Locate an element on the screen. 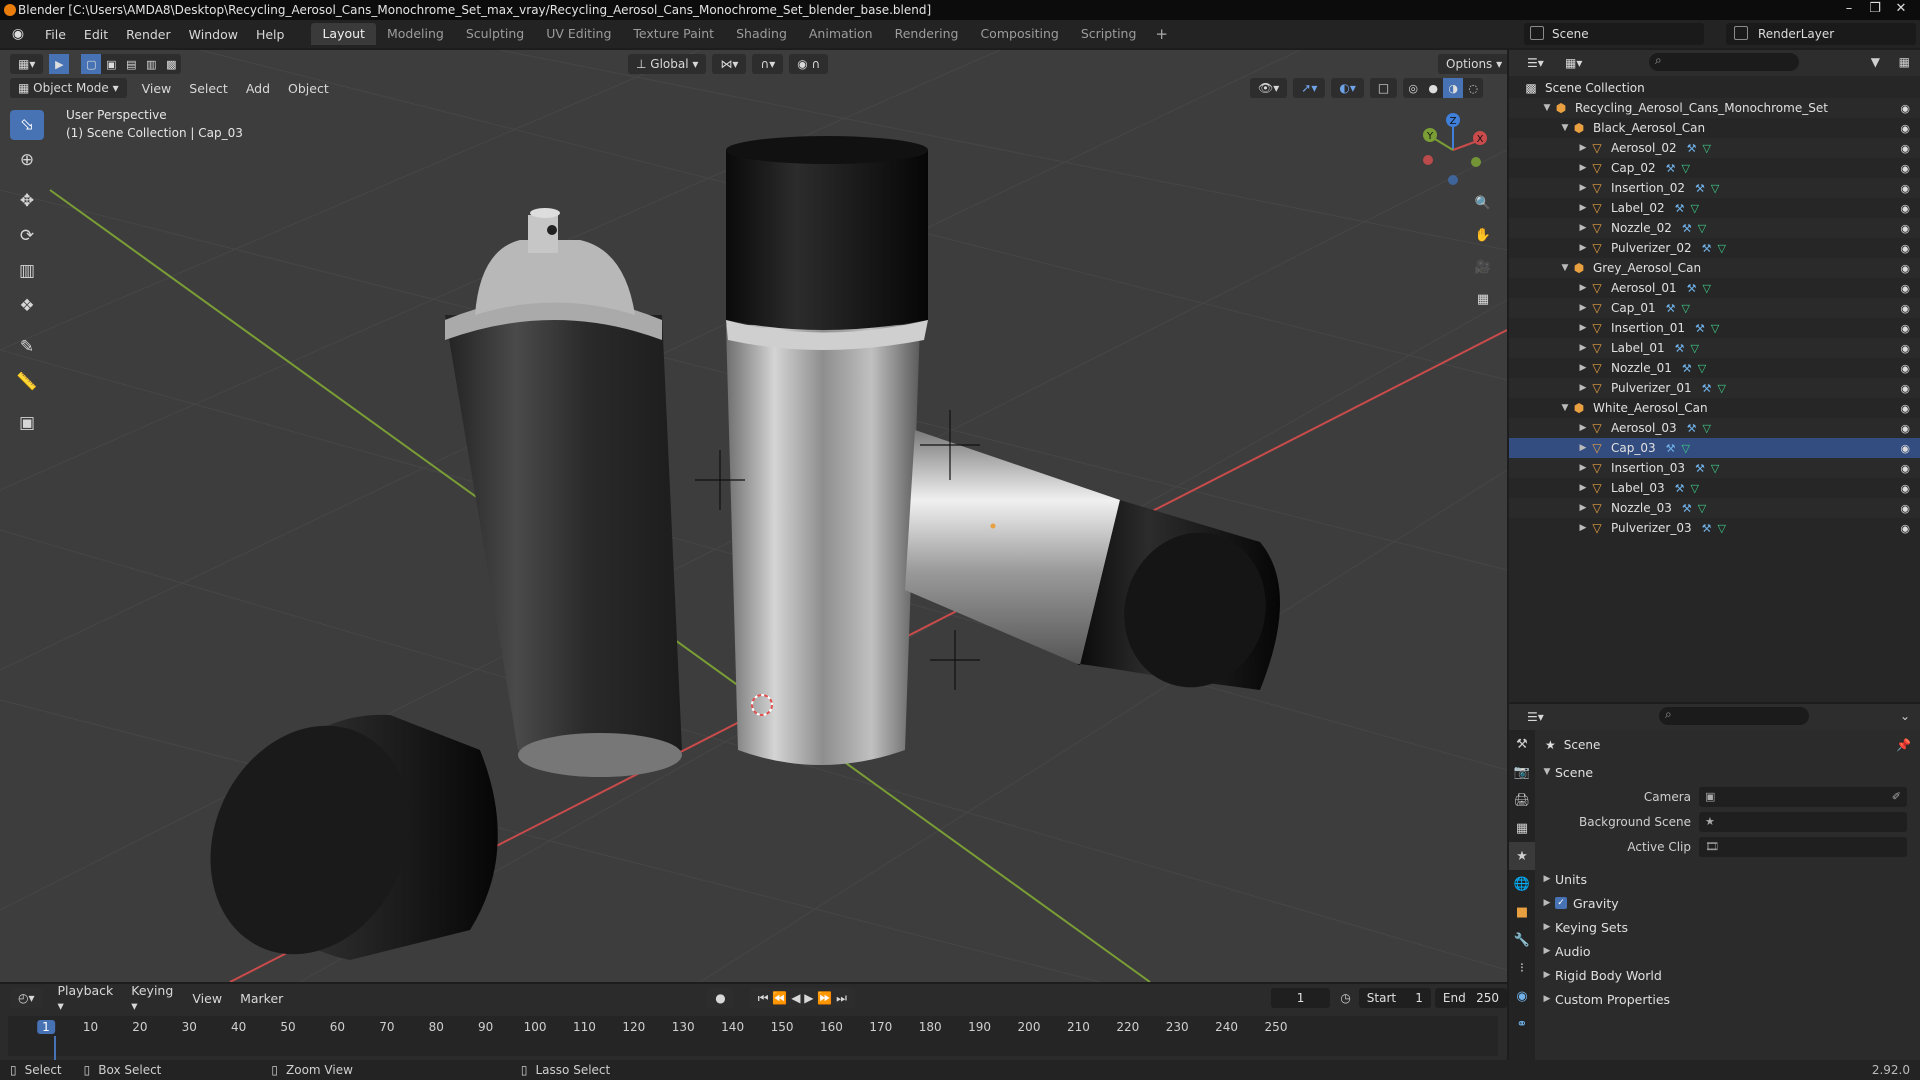  select-new-icon: ▢ is located at coordinates (91, 64).